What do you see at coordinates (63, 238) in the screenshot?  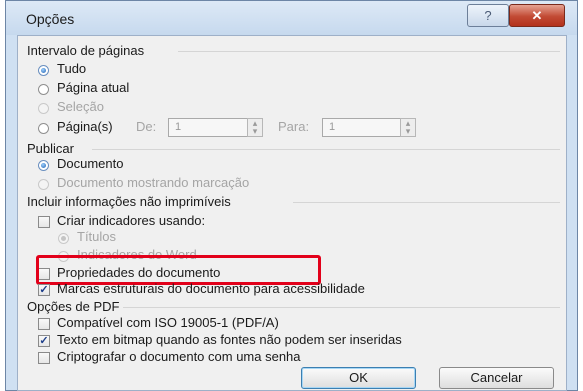 I see `radio-headings` at bounding box center [63, 238].